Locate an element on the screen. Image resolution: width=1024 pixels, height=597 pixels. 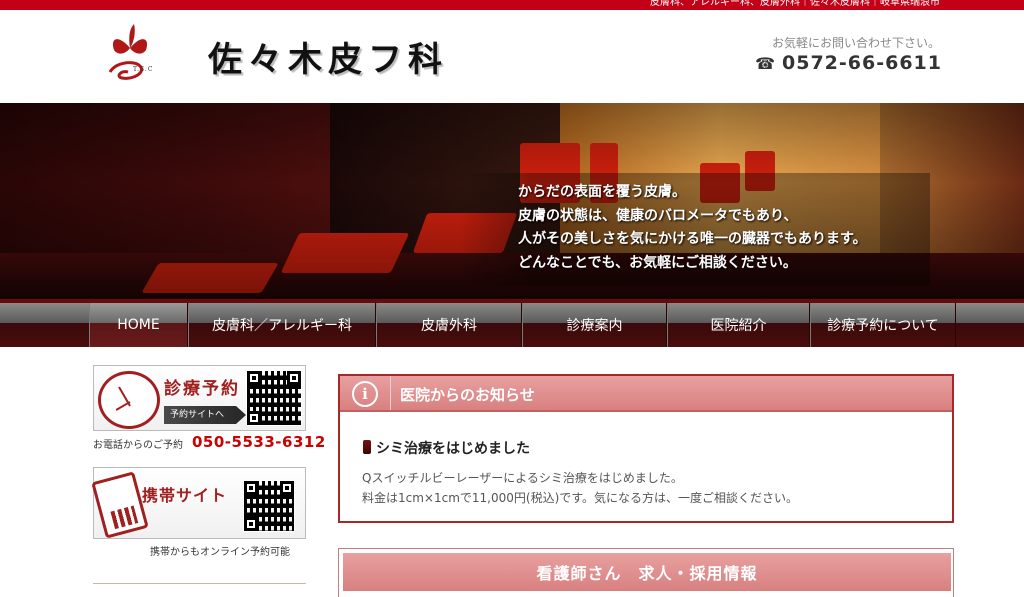
logo-icon is located at coordinates (130, 53).